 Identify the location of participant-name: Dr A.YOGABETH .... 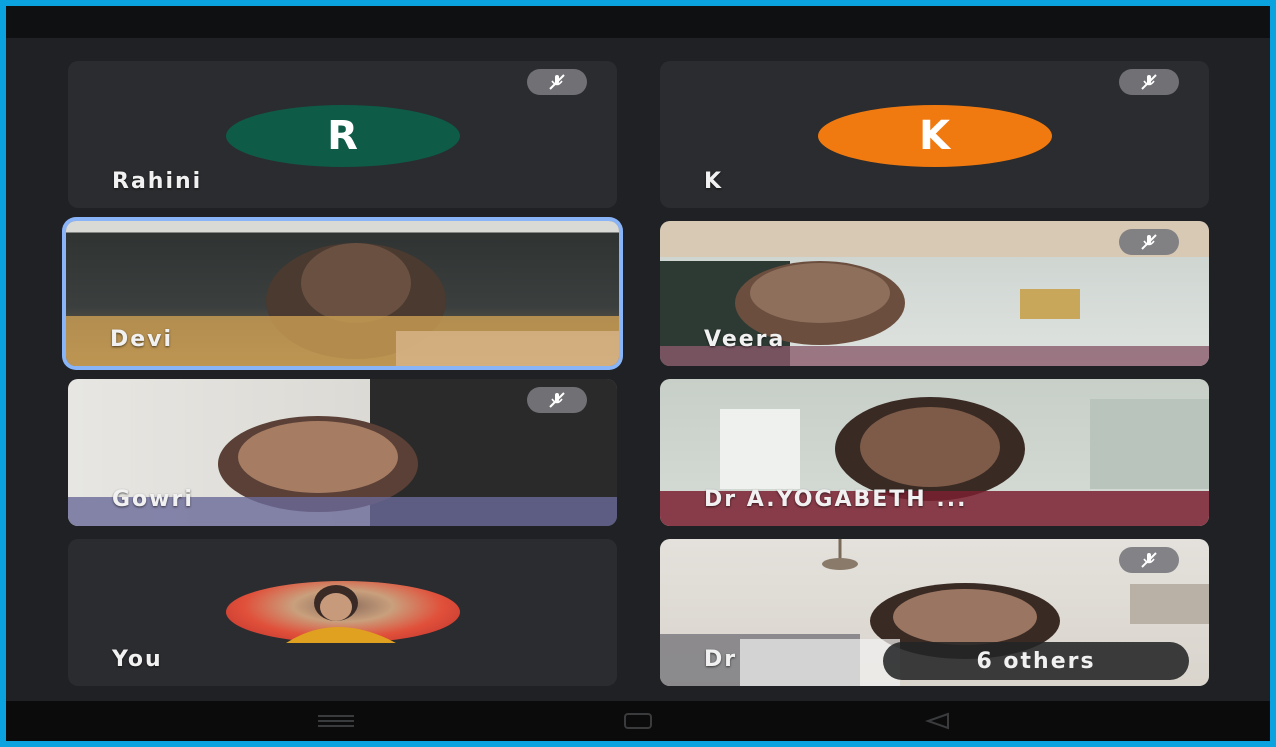
(836, 499).